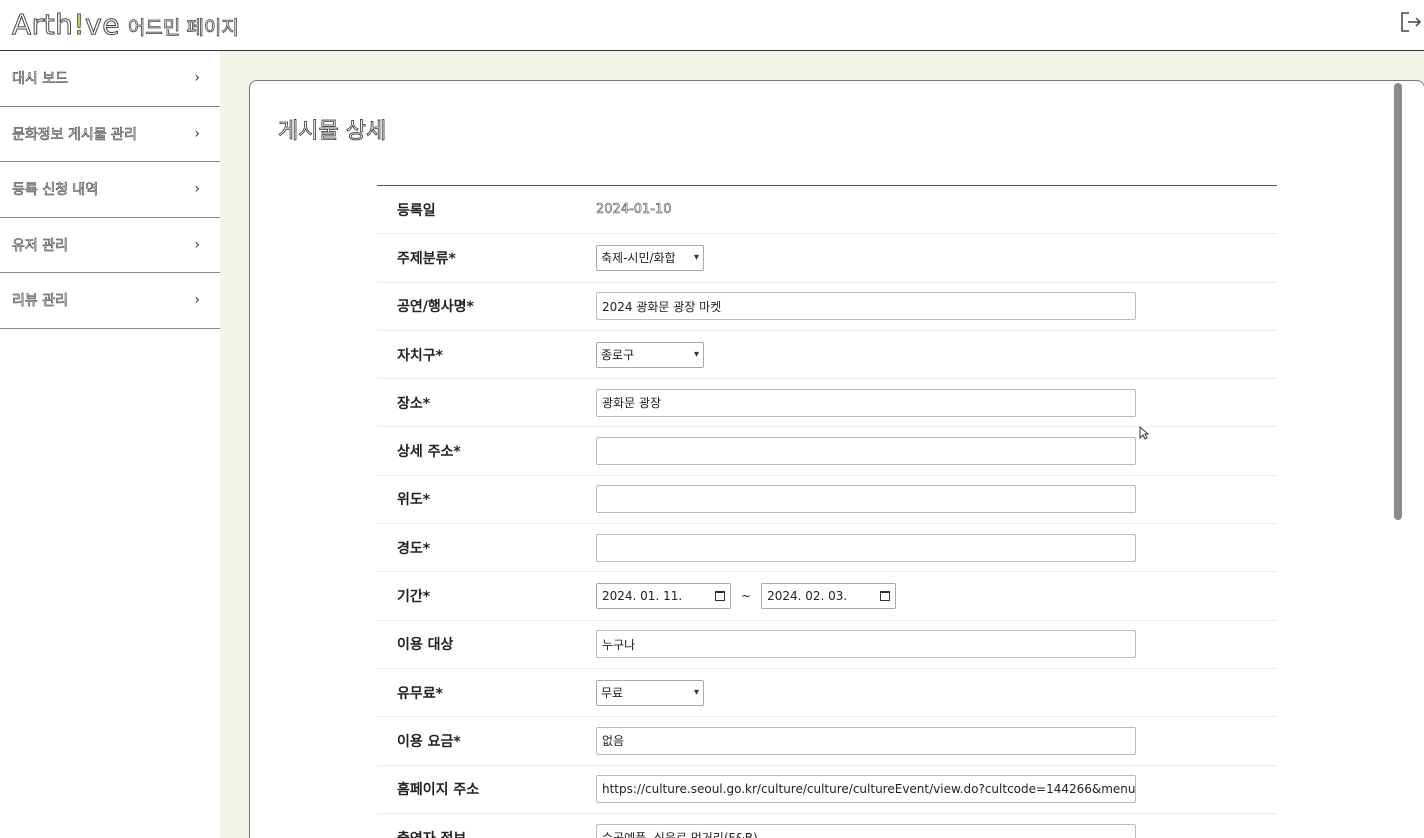  What do you see at coordinates (425, 645) in the screenshot?
I see `field-label: 이용 대상` at bounding box center [425, 645].